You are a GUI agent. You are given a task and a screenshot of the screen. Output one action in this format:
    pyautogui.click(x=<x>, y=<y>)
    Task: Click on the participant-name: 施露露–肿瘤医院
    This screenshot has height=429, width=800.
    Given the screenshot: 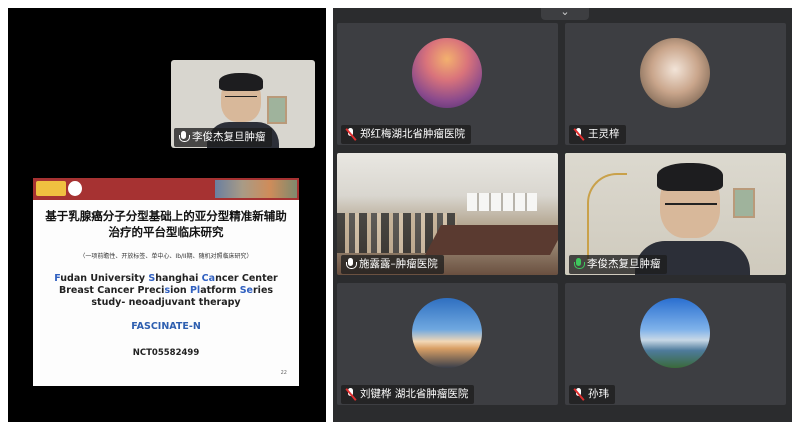 What is the action you would take?
    pyautogui.click(x=398, y=264)
    